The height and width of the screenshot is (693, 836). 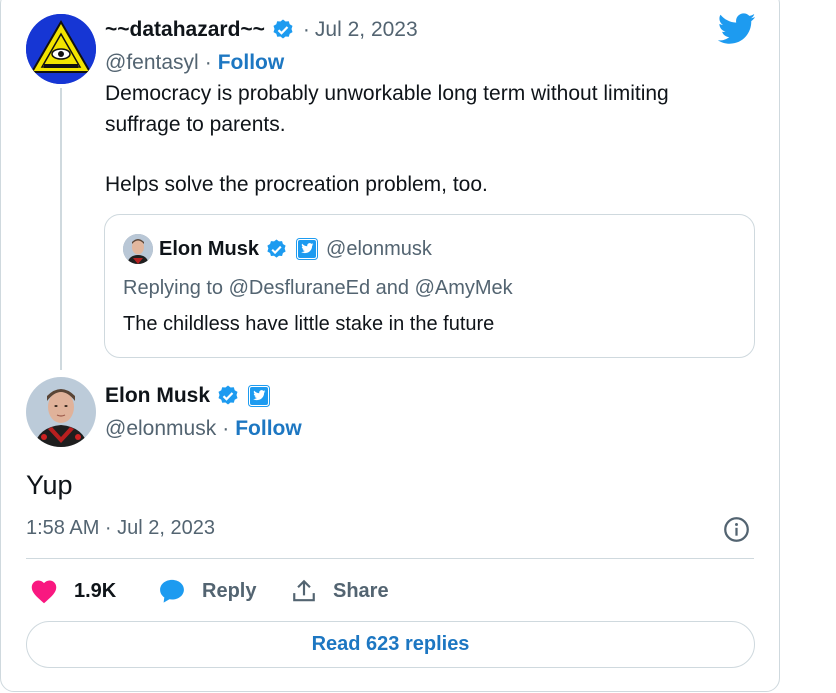 I want to click on speech-bubble-icon, so click(x=172, y=591).